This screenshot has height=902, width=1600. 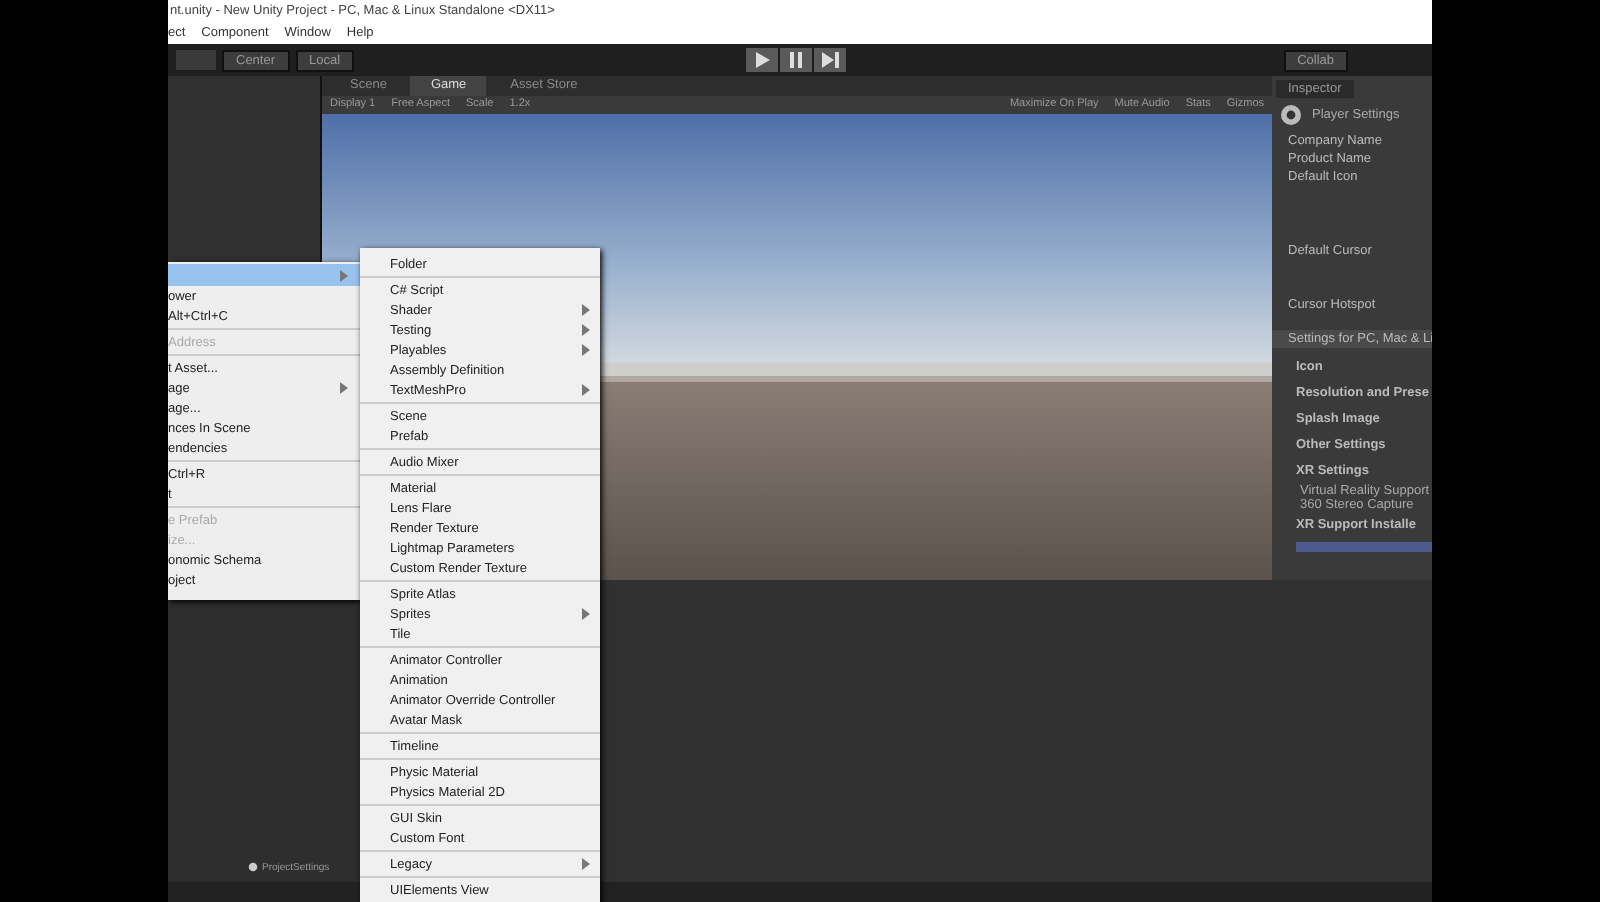 I want to click on pause-icon, so click(x=796, y=60).